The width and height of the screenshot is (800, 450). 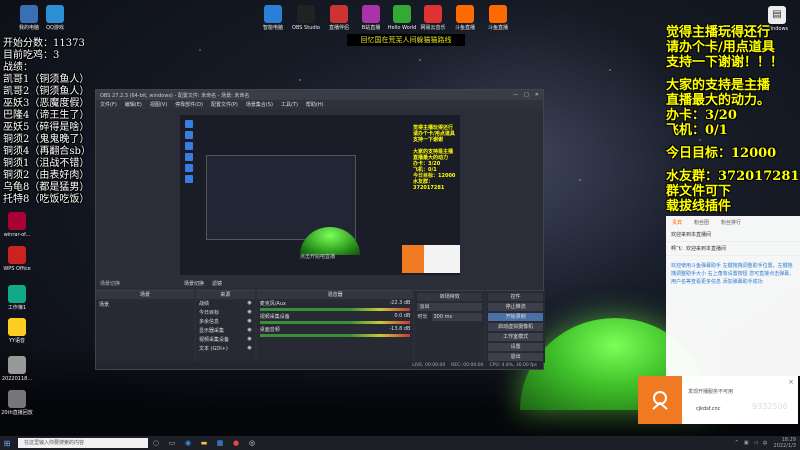 What do you see at coordinates (17, 259) in the screenshot?
I see `desktop-icon: WPS Office` at bounding box center [17, 259].